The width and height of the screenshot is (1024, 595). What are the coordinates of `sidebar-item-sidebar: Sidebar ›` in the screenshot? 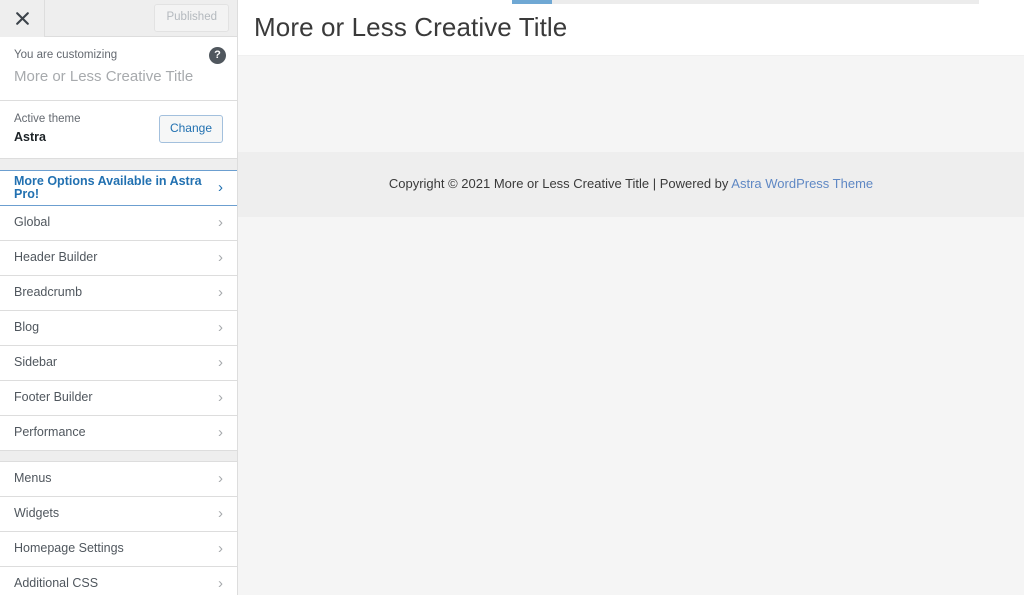 It's located at (118, 363).